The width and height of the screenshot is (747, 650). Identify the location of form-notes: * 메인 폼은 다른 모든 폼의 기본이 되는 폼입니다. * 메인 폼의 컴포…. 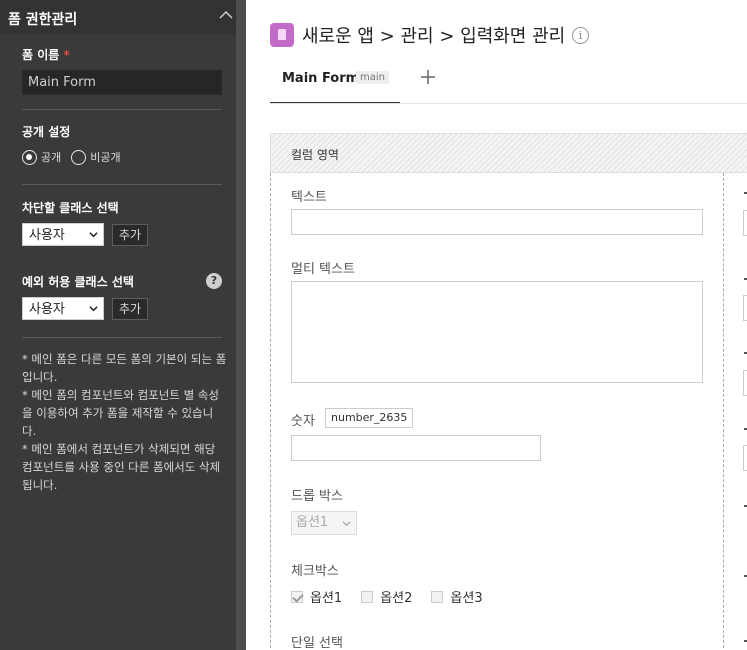
(124, 422).